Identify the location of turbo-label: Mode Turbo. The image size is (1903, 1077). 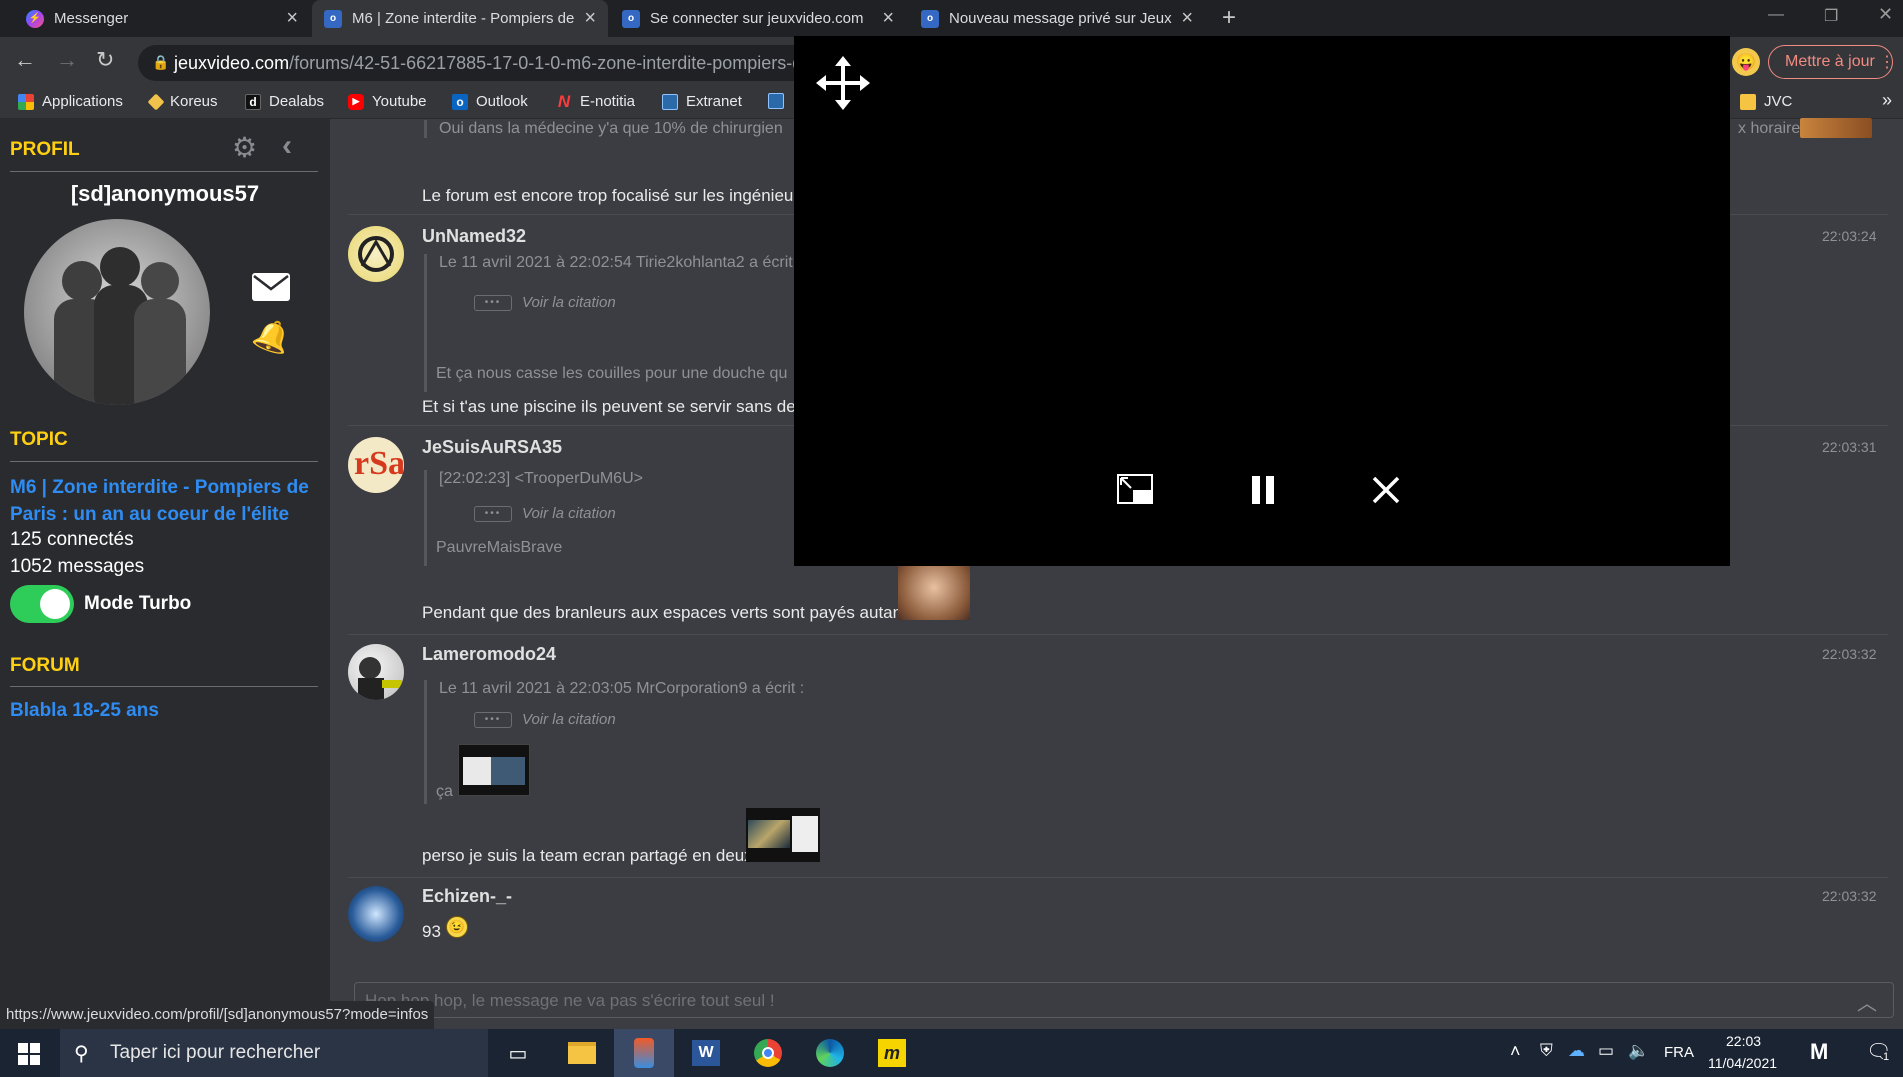
(138, 603).